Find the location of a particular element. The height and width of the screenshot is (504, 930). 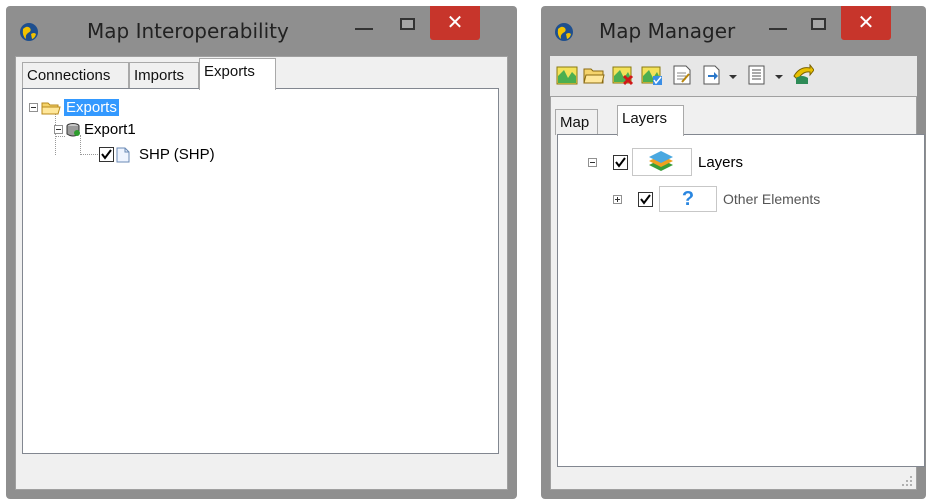

tree-item-export1: Export1 is located at coordinates (95, 129).